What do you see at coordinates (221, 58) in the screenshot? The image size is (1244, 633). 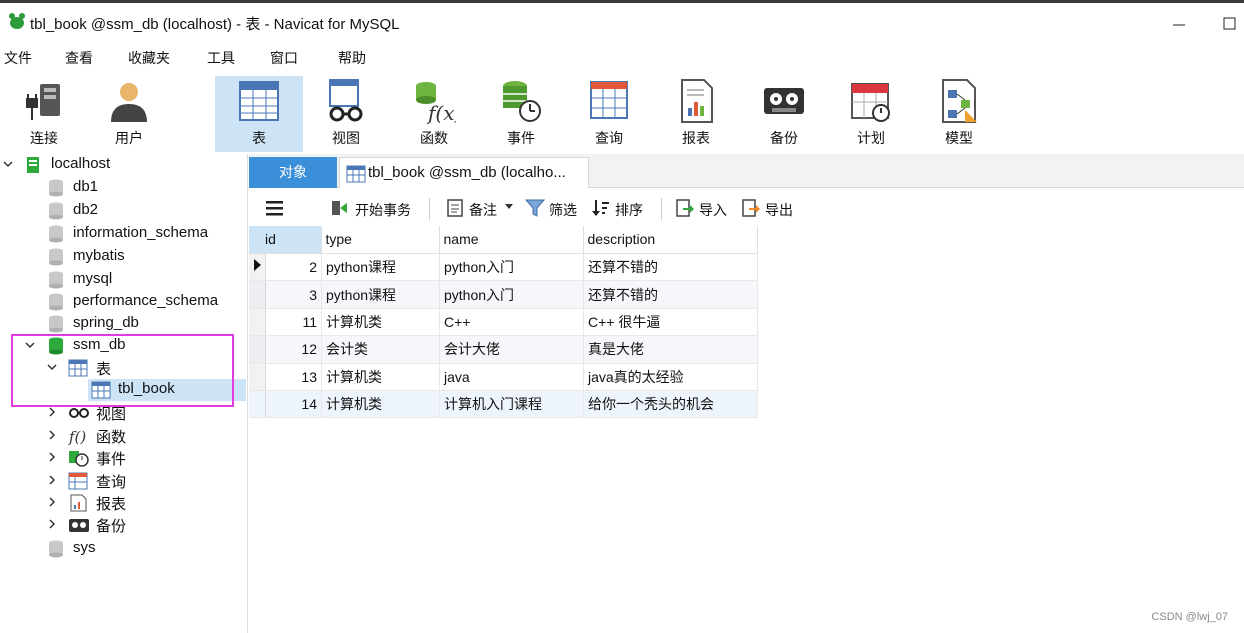 I see `menu-tools: 工具` at bounding box center [221, 58].